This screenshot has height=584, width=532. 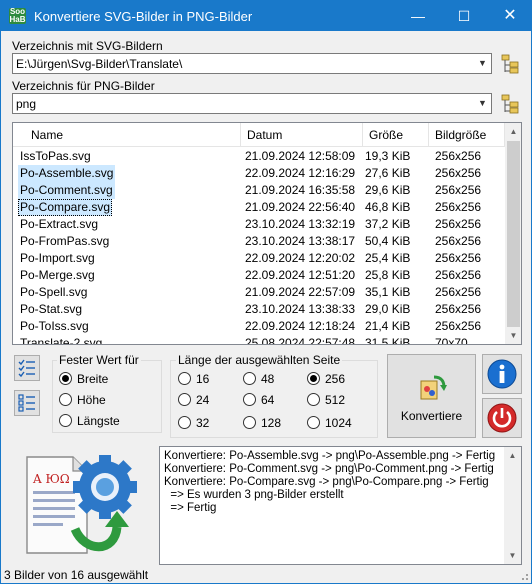 What do you see at coordinates (268, 400) in the screenshot?
I see `radio-size-label: 64` at bounding box center [268, 400].